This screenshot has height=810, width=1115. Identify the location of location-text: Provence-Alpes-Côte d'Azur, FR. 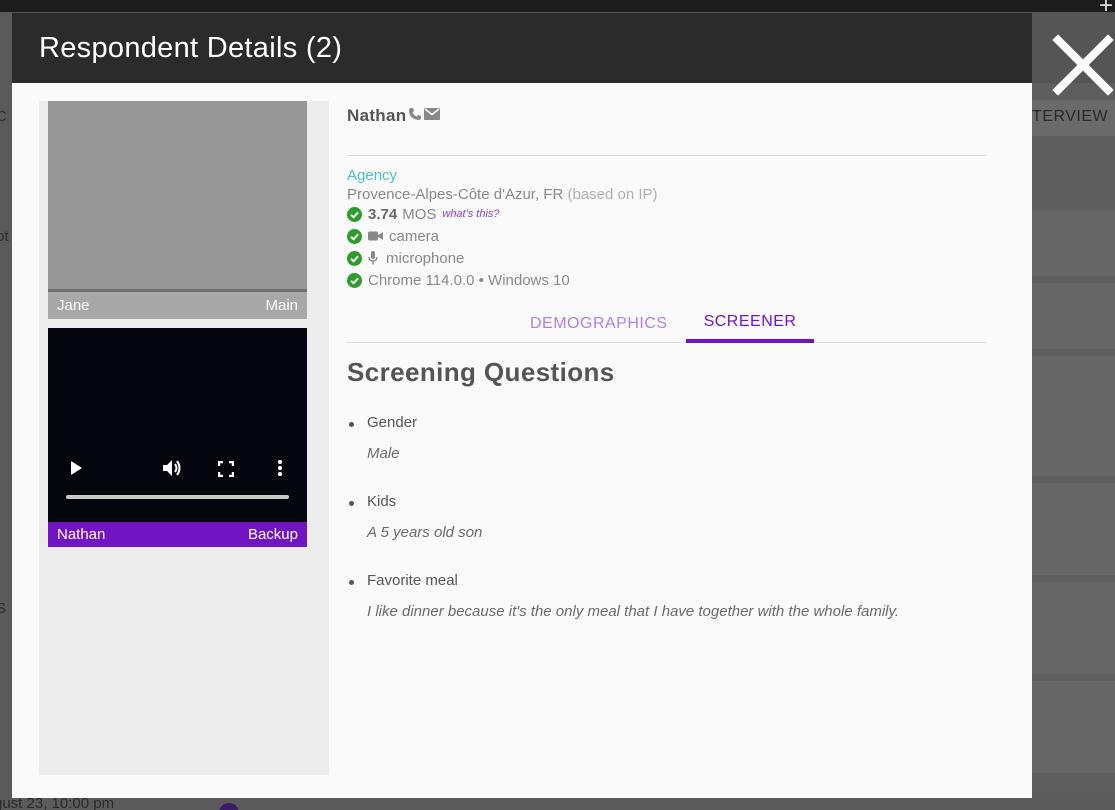
(455, 194).